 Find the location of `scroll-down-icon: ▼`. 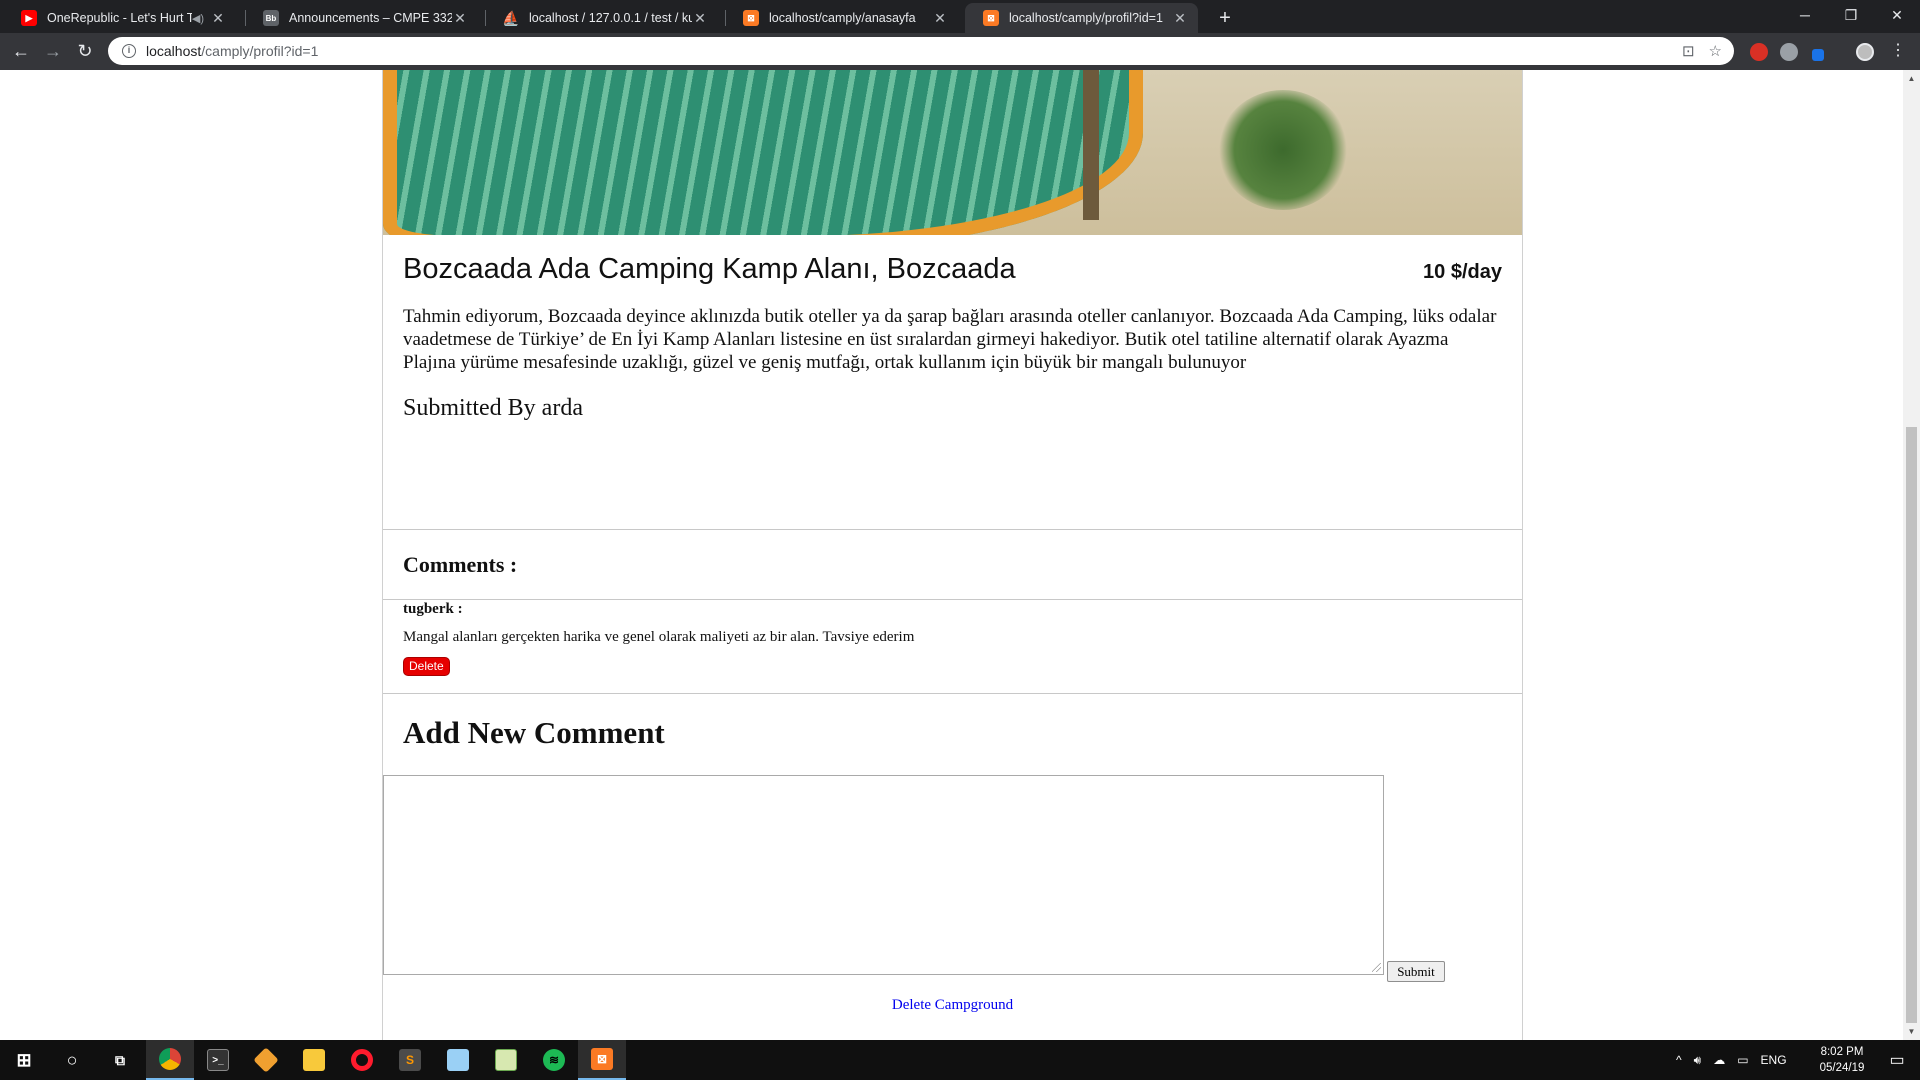

scroll-down-icon: ▼ is located at coordinates (1911, 1031).